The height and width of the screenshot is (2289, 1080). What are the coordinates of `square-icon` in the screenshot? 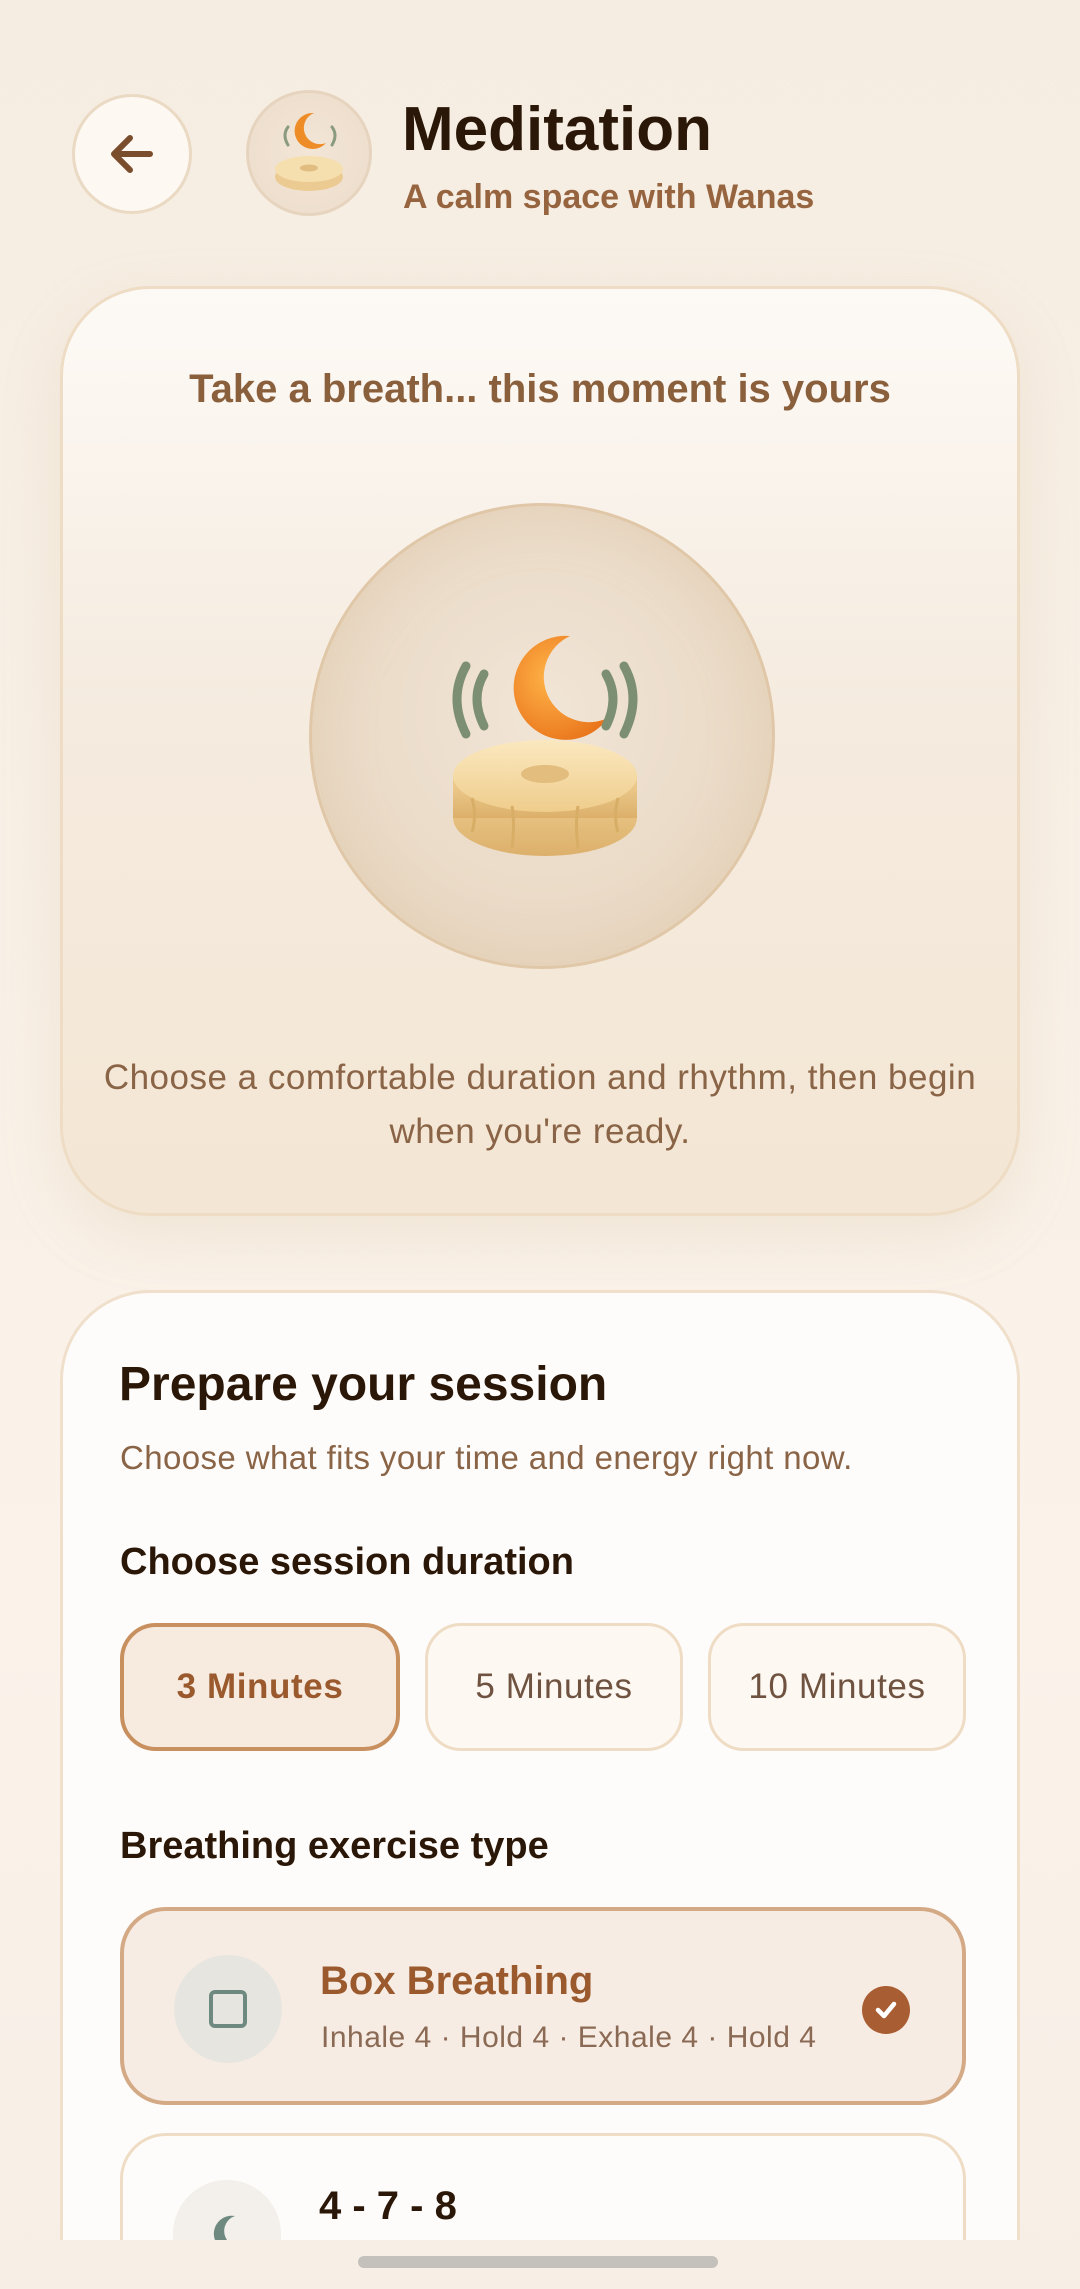 It's located at (228, 2009).